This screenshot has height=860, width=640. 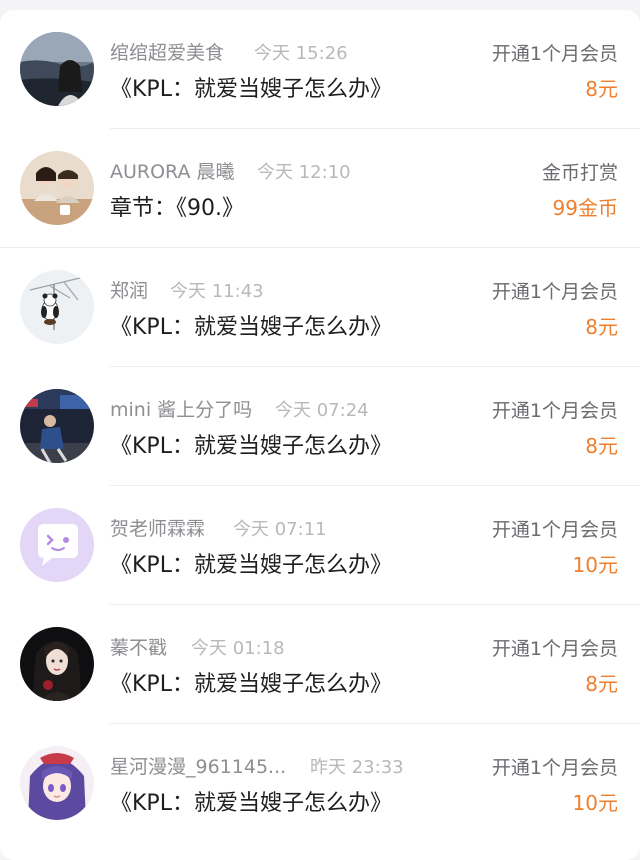 What do you see at coordinates (57, 664) in the screenshot?
I see `avatar-dark-portrait-icon` at bounding box center [57, 664].